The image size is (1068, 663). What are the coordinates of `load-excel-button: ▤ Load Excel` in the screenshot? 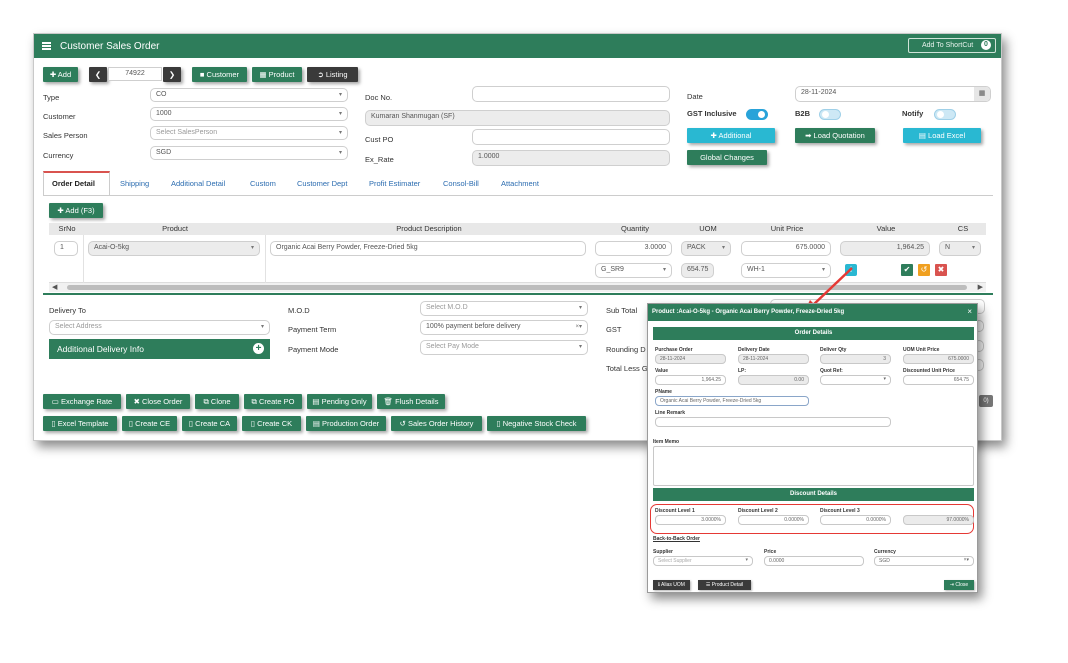 It's located at (942, 135).